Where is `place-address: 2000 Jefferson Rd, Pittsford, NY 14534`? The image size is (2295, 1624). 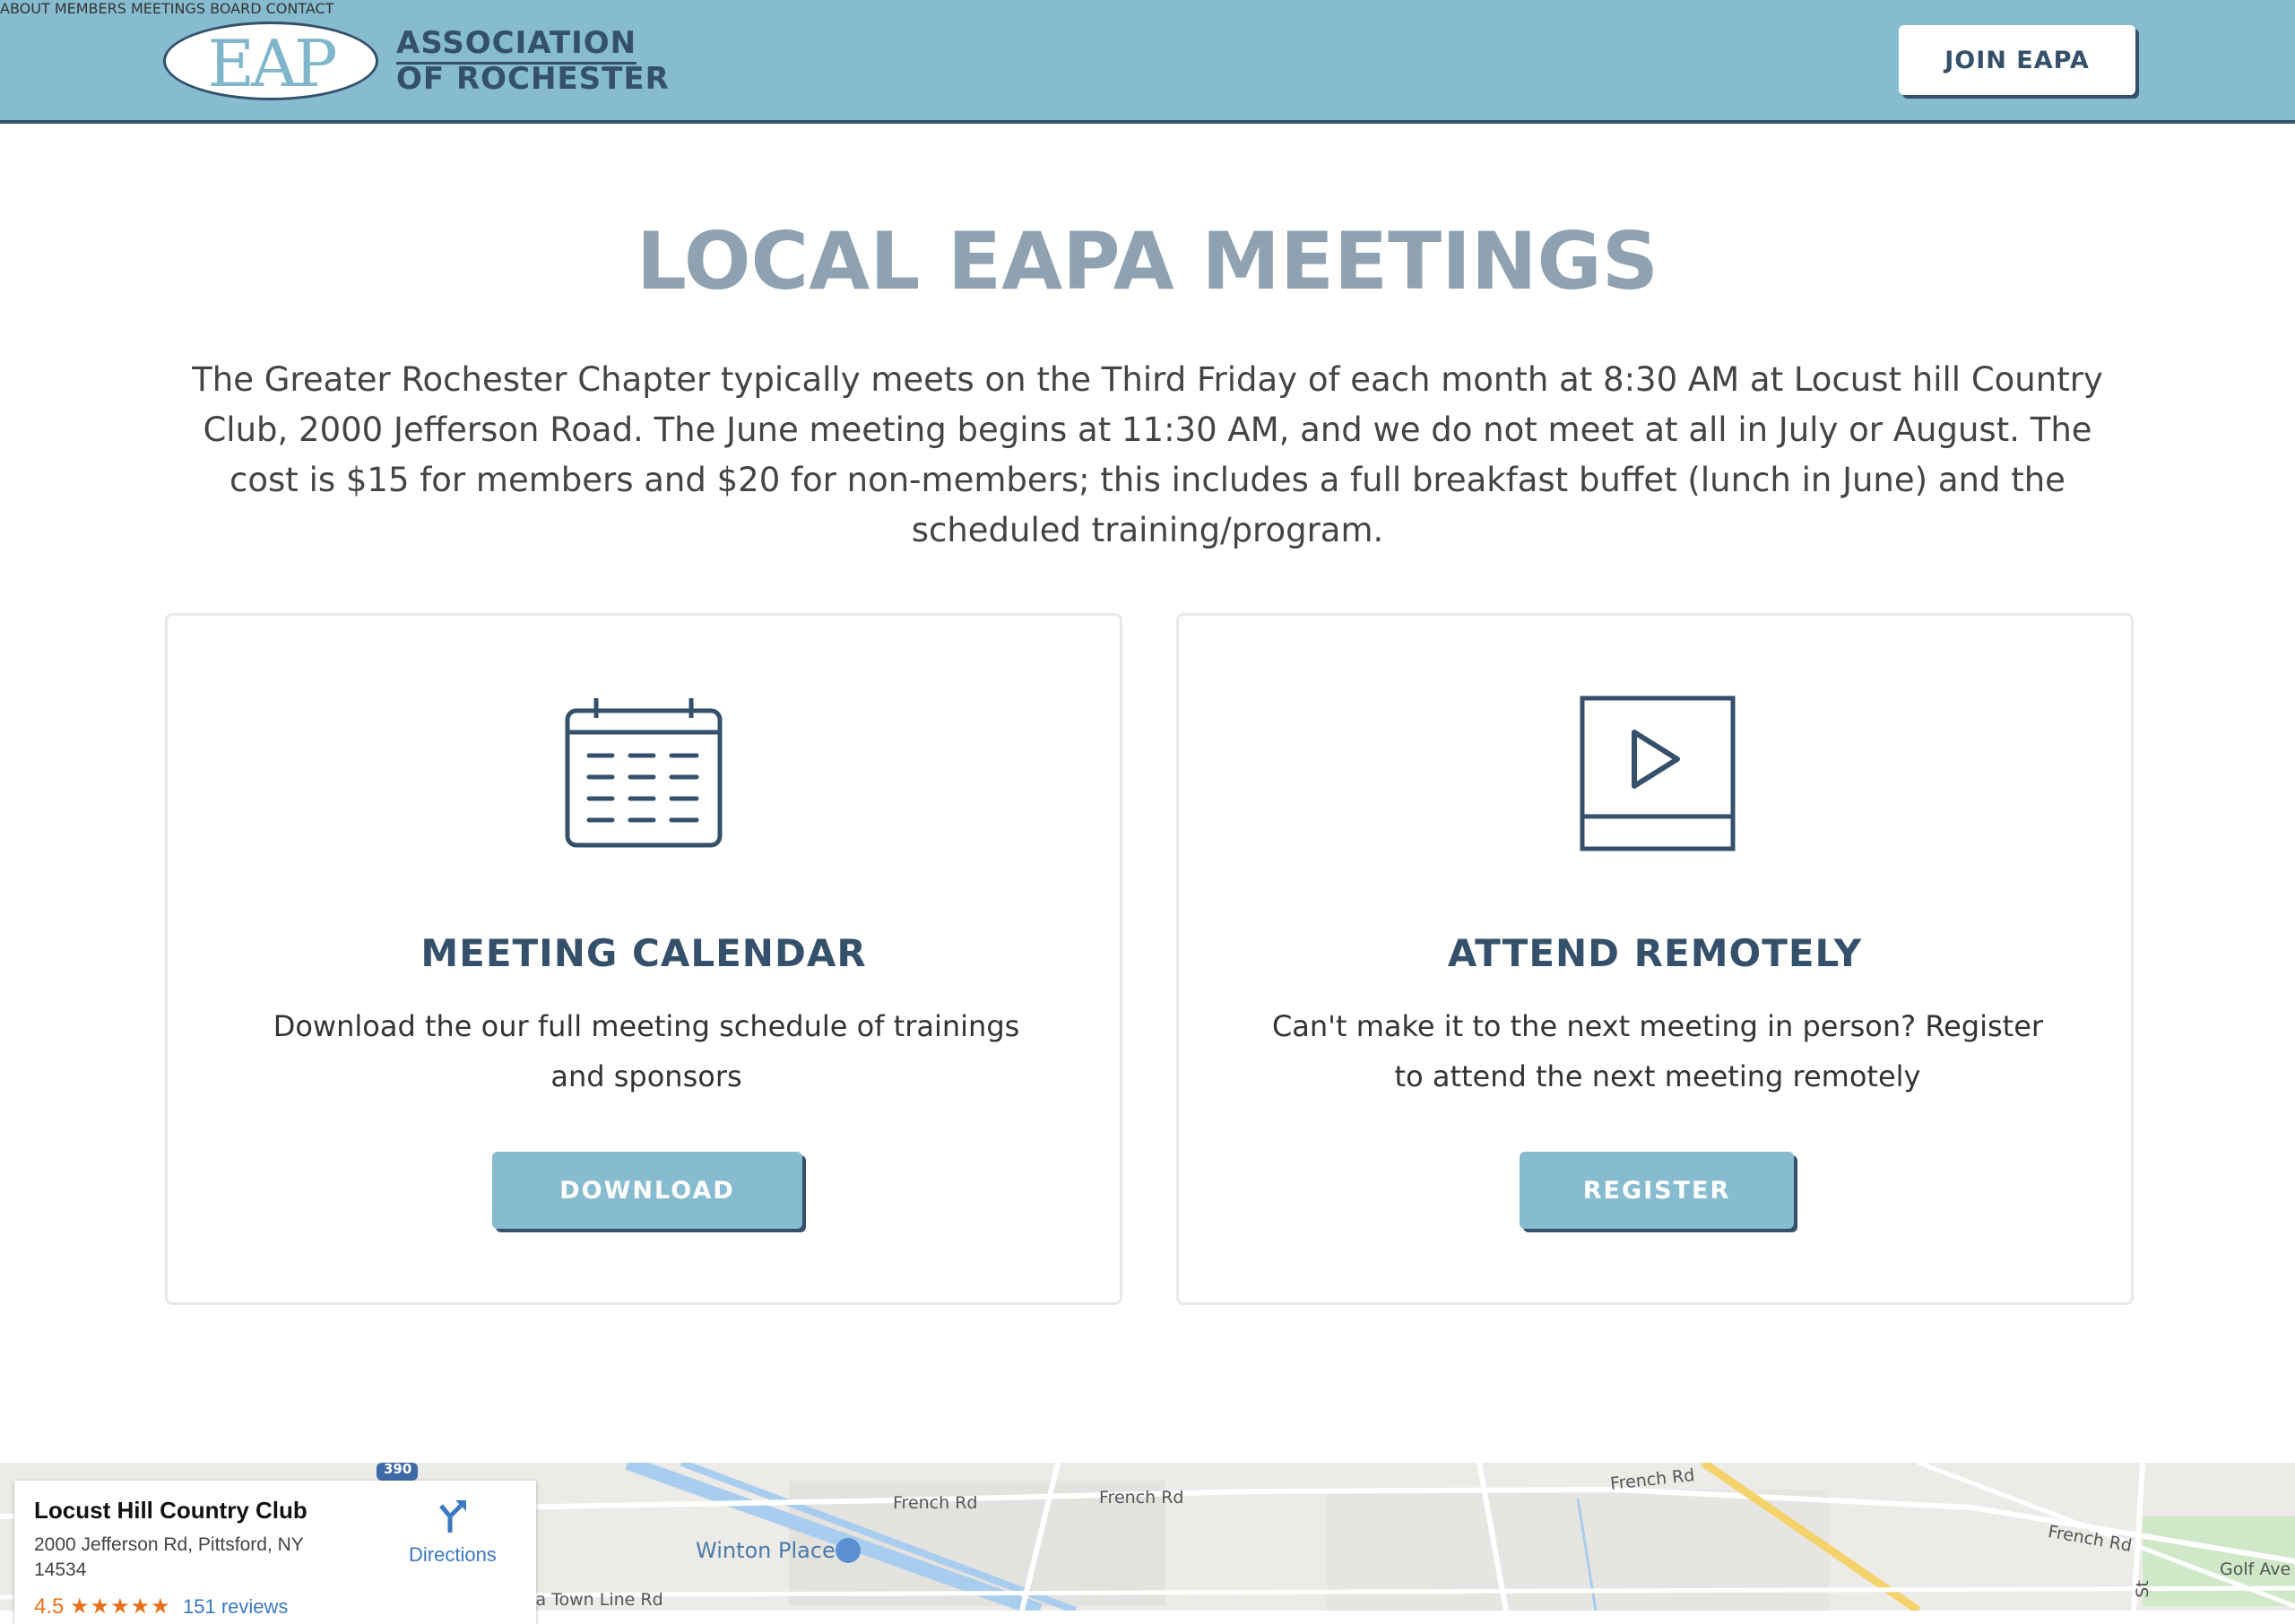 place-address: 2000 Jefferson Rd, Pittsford, NY 14534 is located at coordinates (169, 1557).